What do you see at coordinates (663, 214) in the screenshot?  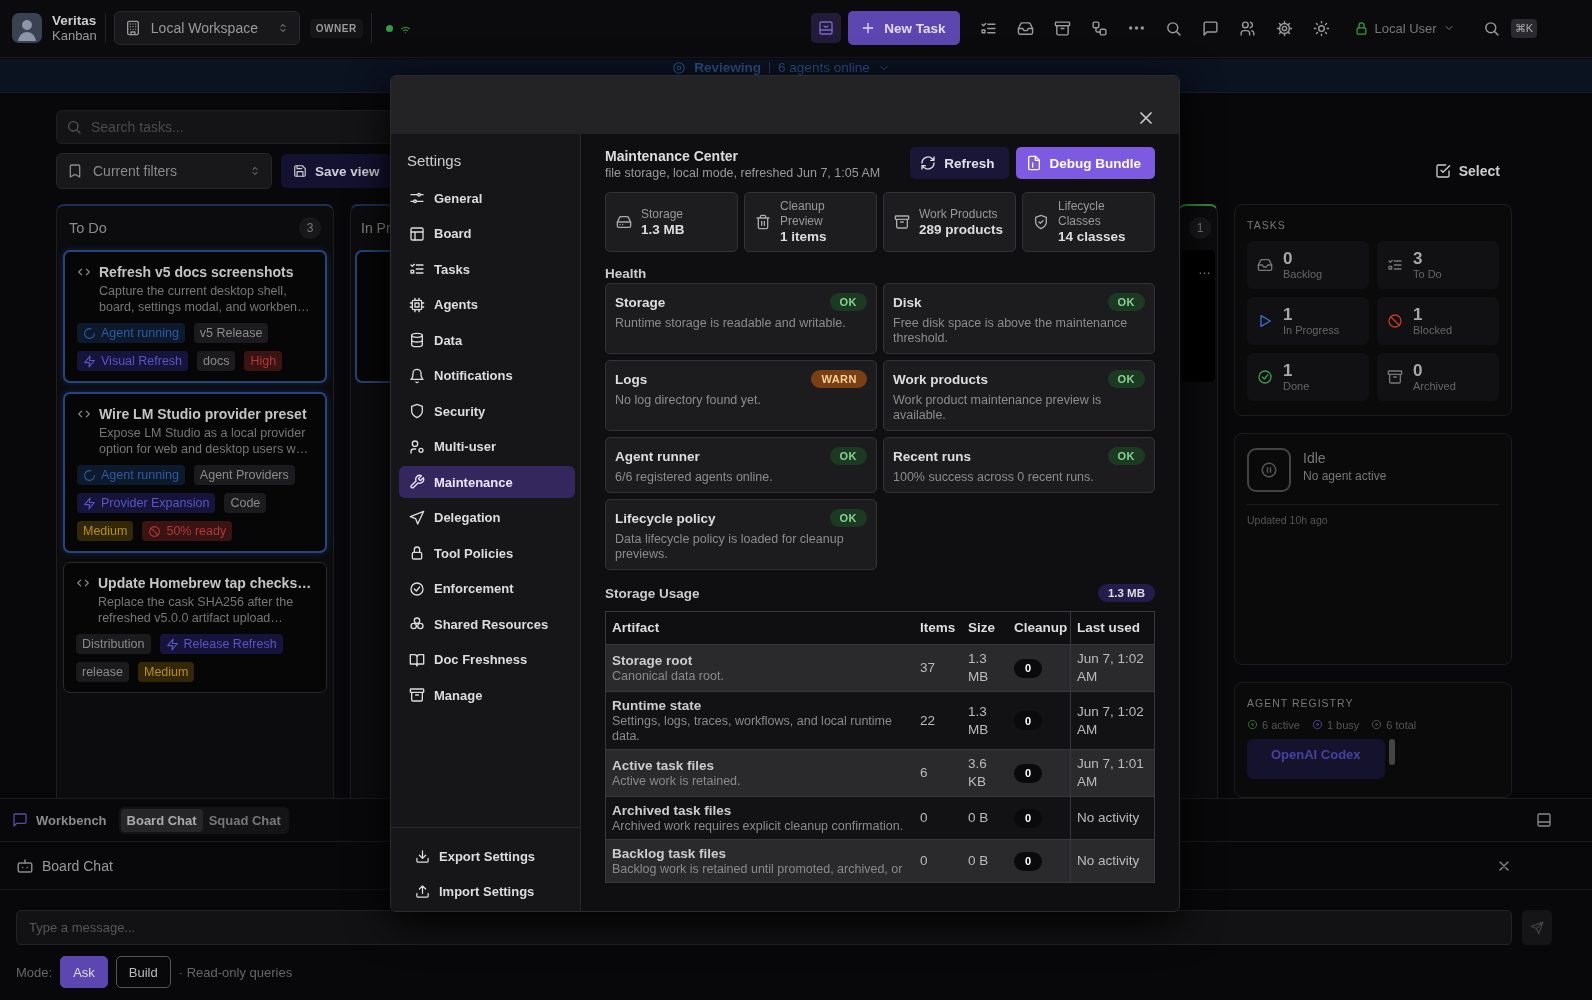 I see `stat-label: Storage` at bounding box center [663, 214].